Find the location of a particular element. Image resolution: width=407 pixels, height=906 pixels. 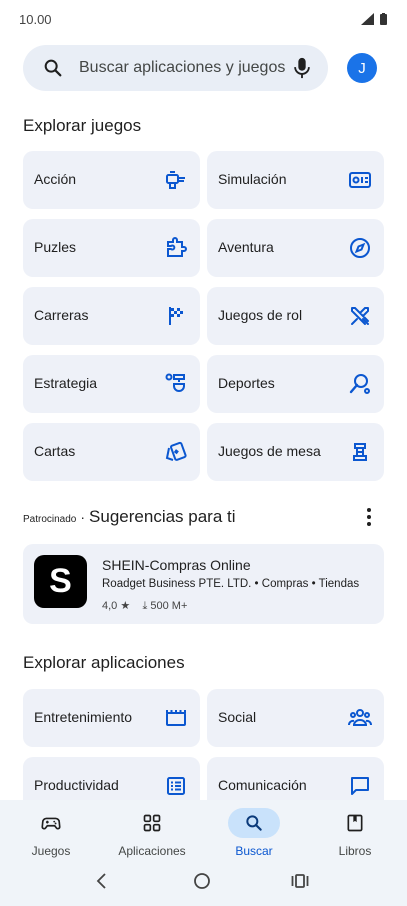

category-card-strategy: Estrategia is located at coordinates (111, 384).